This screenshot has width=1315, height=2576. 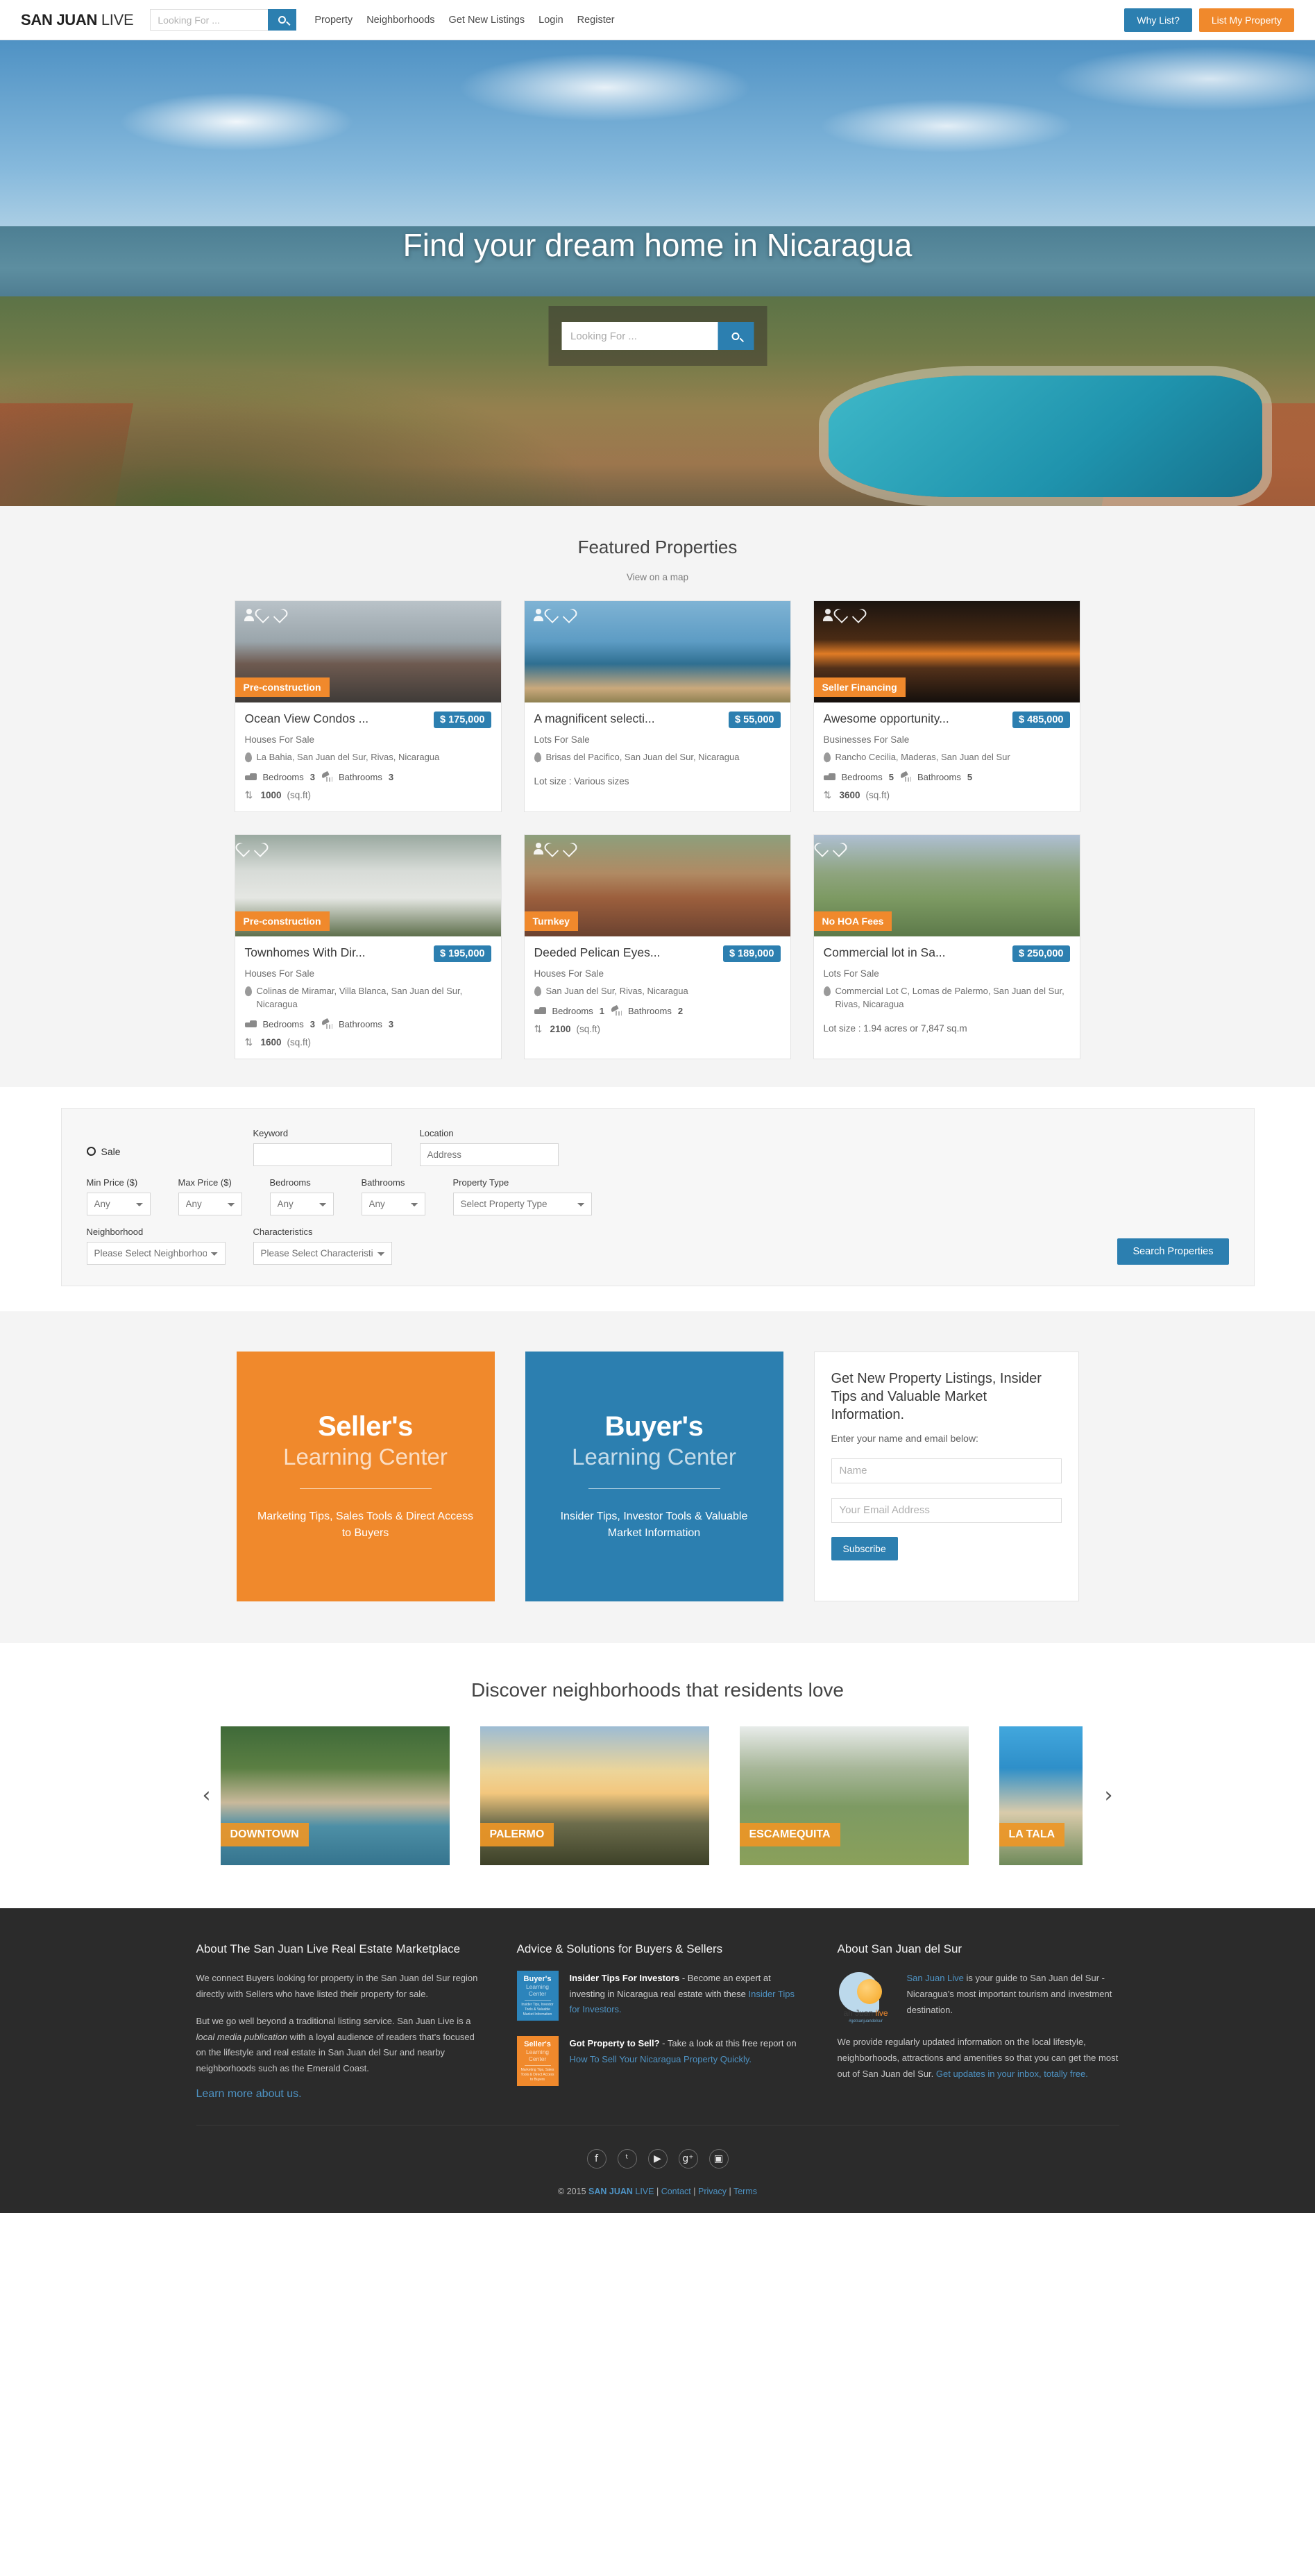 I want to click on header-search-input, so click(x=209, y=20).